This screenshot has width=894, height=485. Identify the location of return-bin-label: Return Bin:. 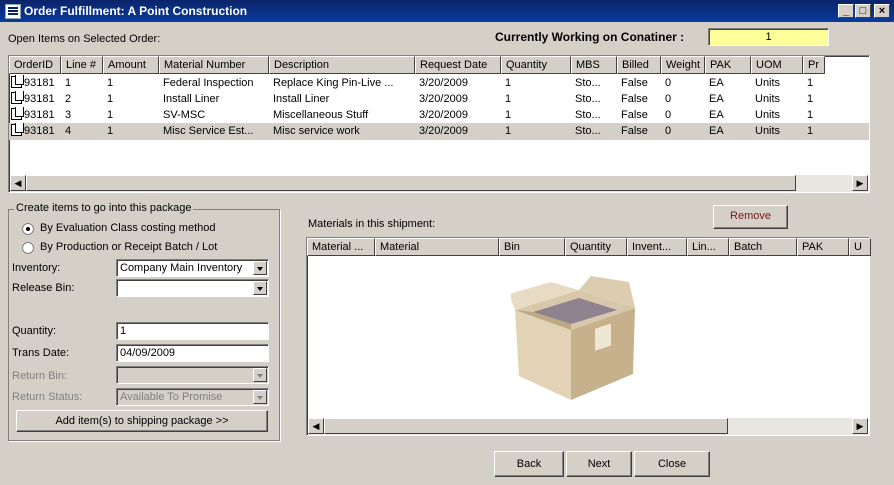
(40, 376).